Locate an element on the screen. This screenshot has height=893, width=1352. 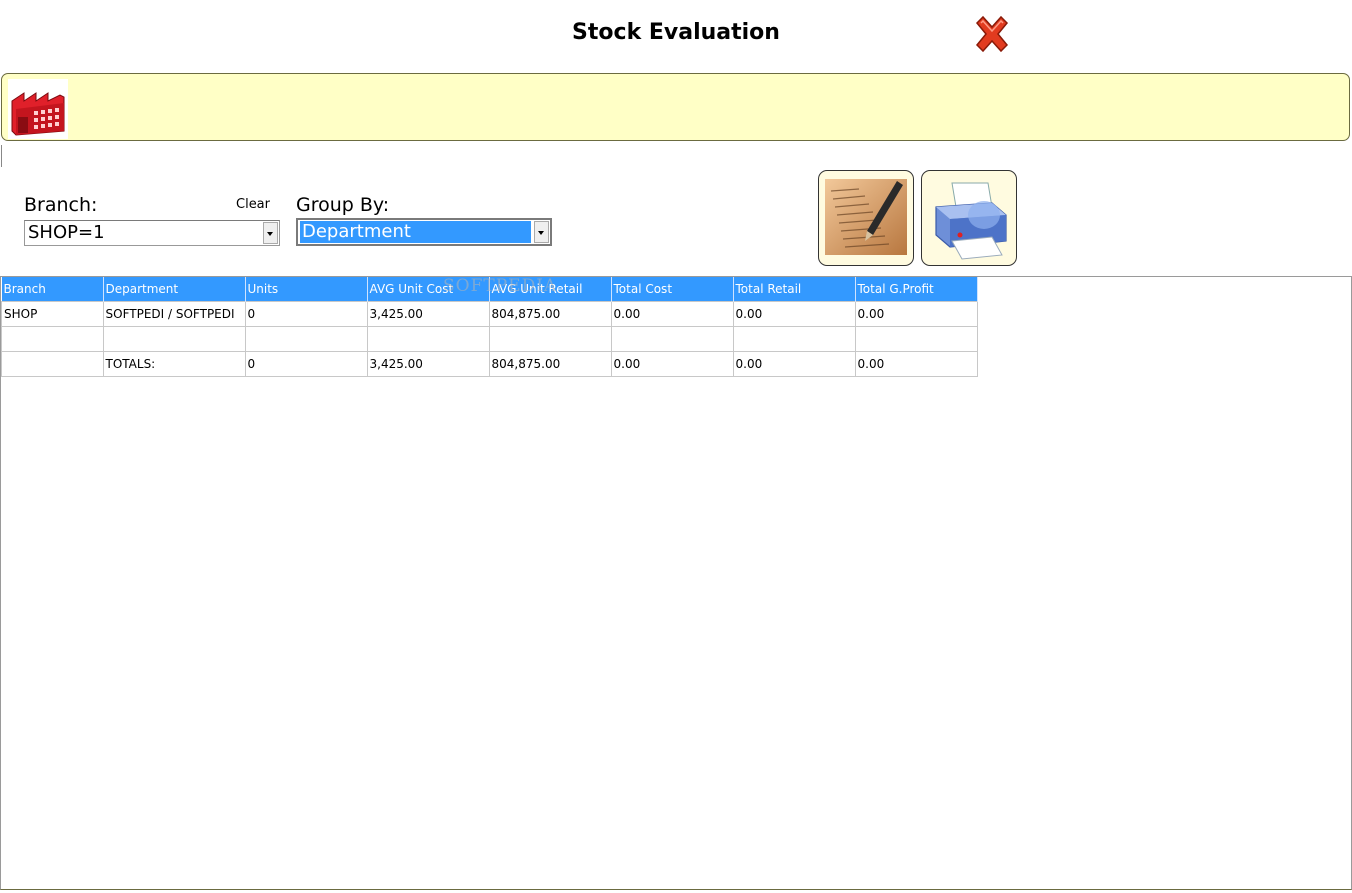
column-header: Total G.Profit is located at coordinates (916, 289).